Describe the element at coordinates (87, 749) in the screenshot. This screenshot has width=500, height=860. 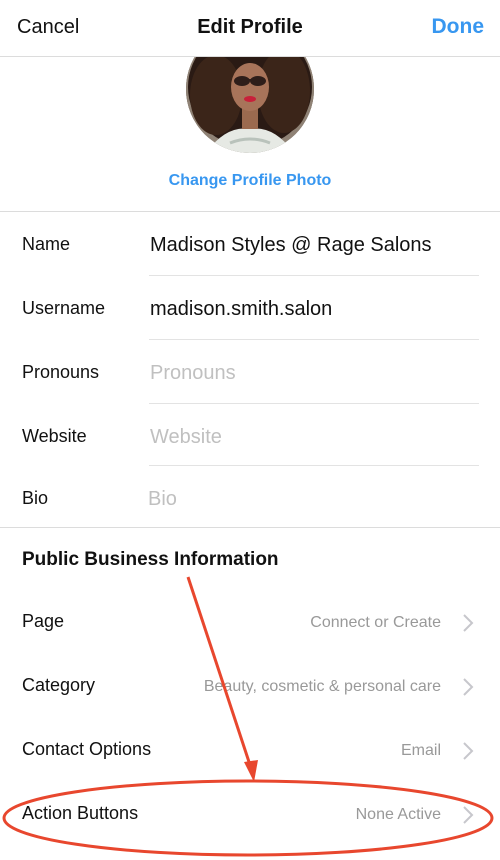
I see `contact-options-row-label: Contact Options` at that location.